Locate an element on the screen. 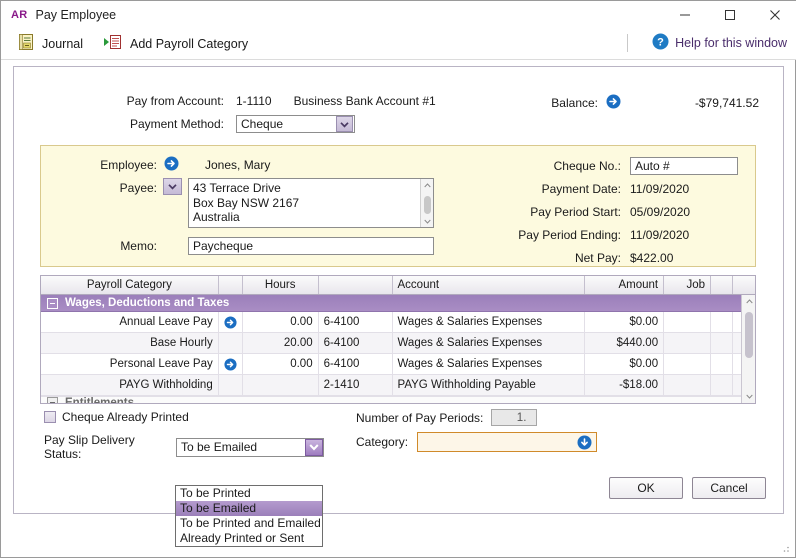 This screenshot has height=558, width=796. expand-icon is located at coordinates (52, 400).